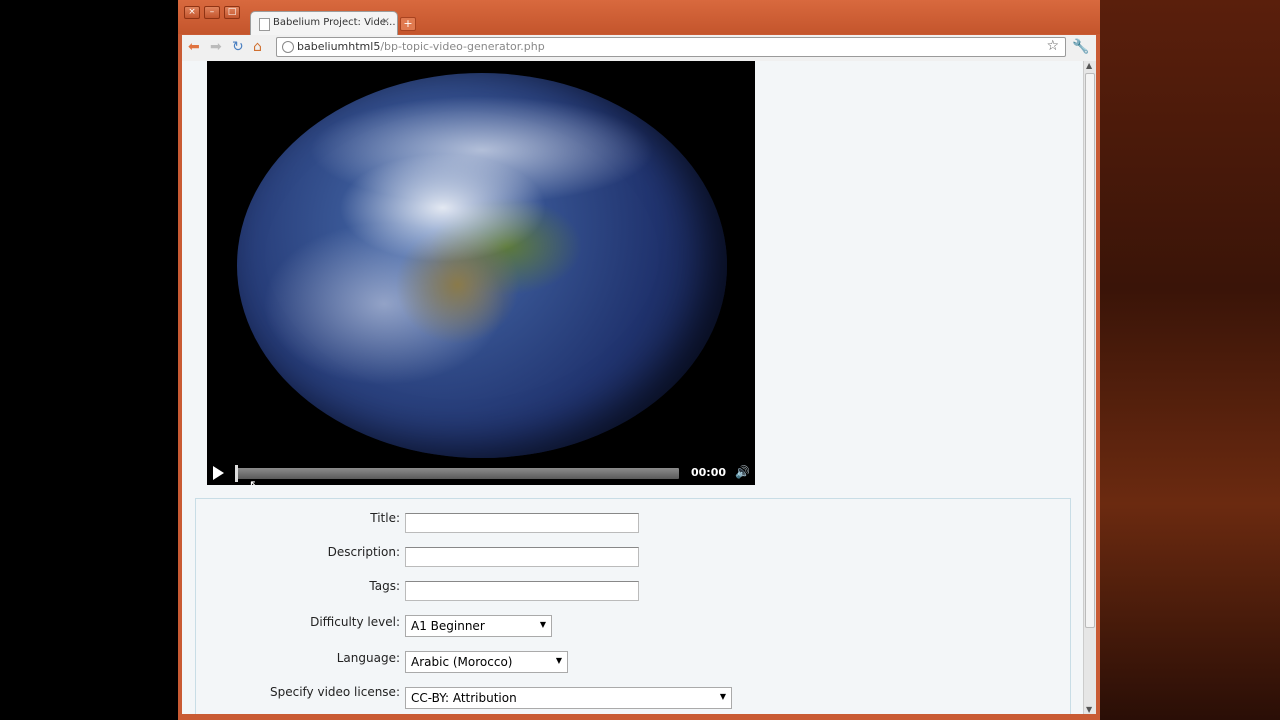 This screenshot has height=720, width=1280. What do you see at coordinates (192, 12) in the screenshot?
I see `close-window-button: ×` at bounding box center [192, 12].